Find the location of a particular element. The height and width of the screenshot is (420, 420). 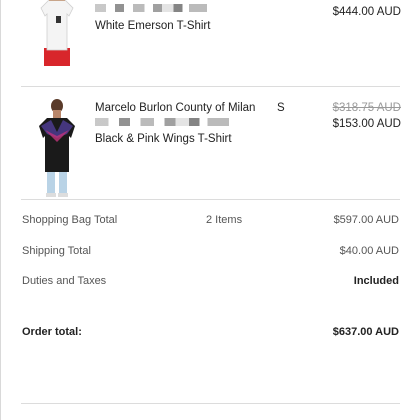

shipping-value: $40.00 AUD is located at coordinates (369, 251).